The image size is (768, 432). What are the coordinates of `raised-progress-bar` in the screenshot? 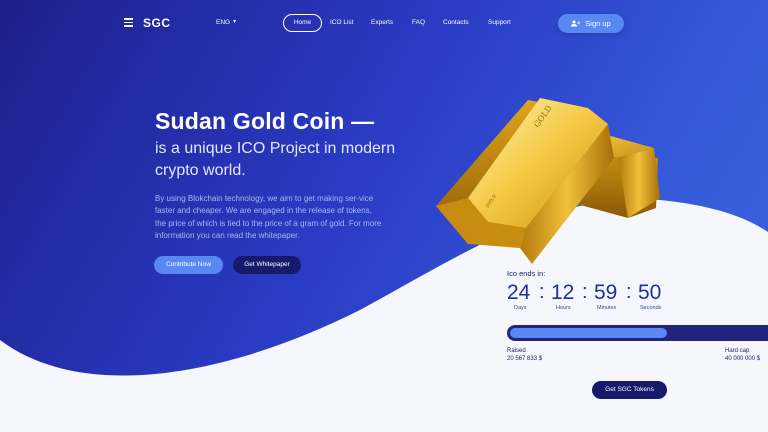 It's located at (637, 333).